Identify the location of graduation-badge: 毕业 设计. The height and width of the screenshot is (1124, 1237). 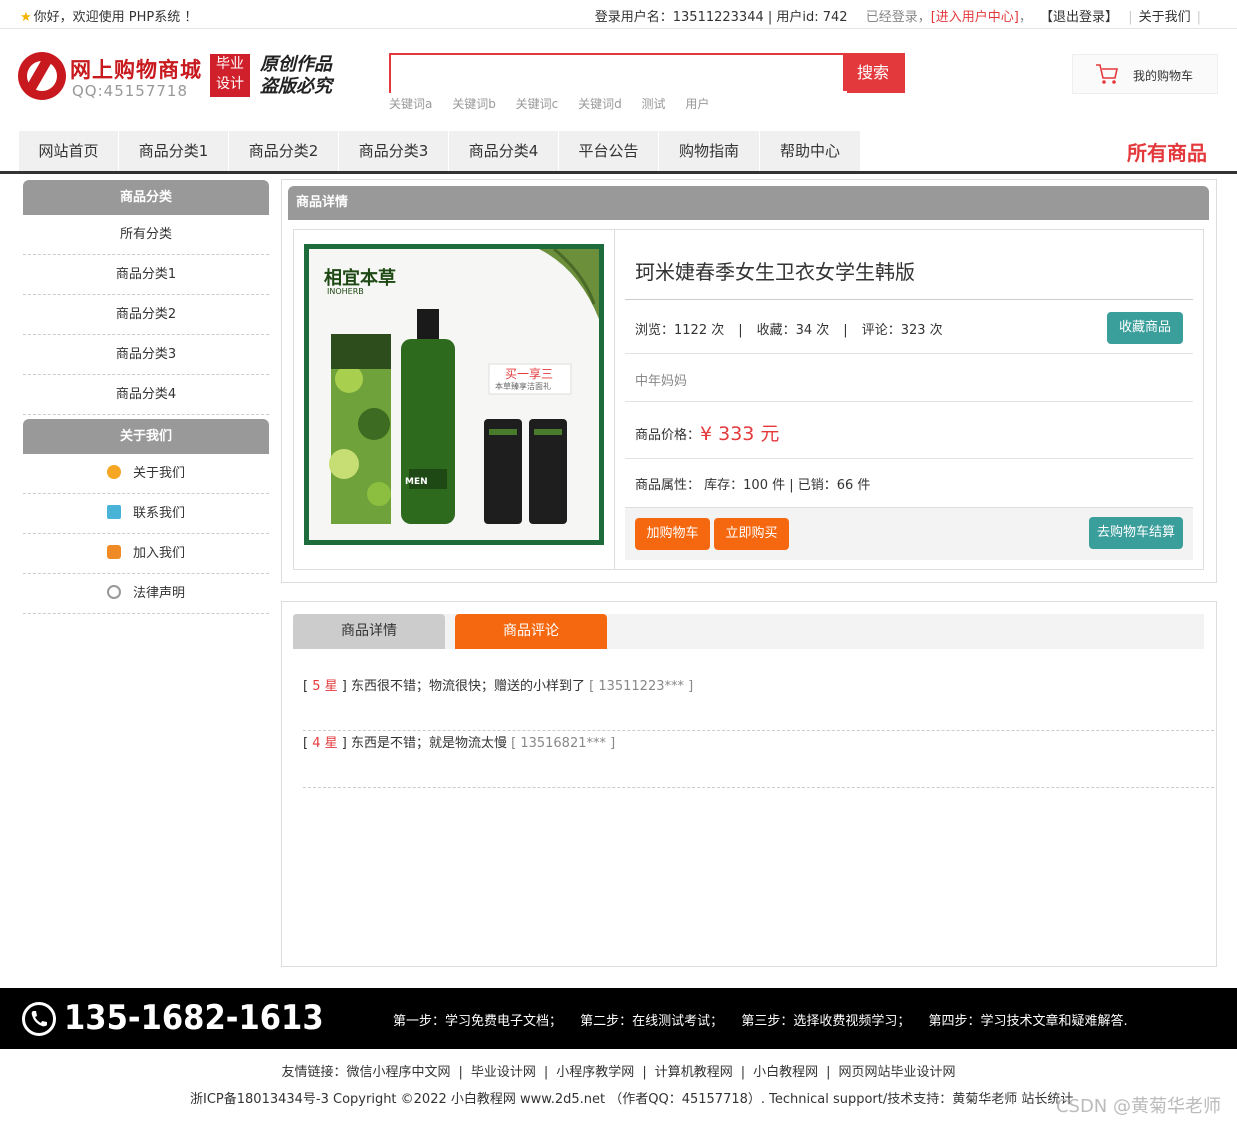
(230, 75).